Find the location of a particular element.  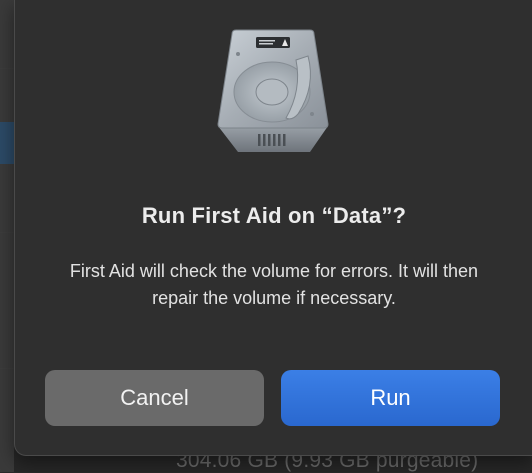

sidebar-edge is located at coordinates (7, 236).